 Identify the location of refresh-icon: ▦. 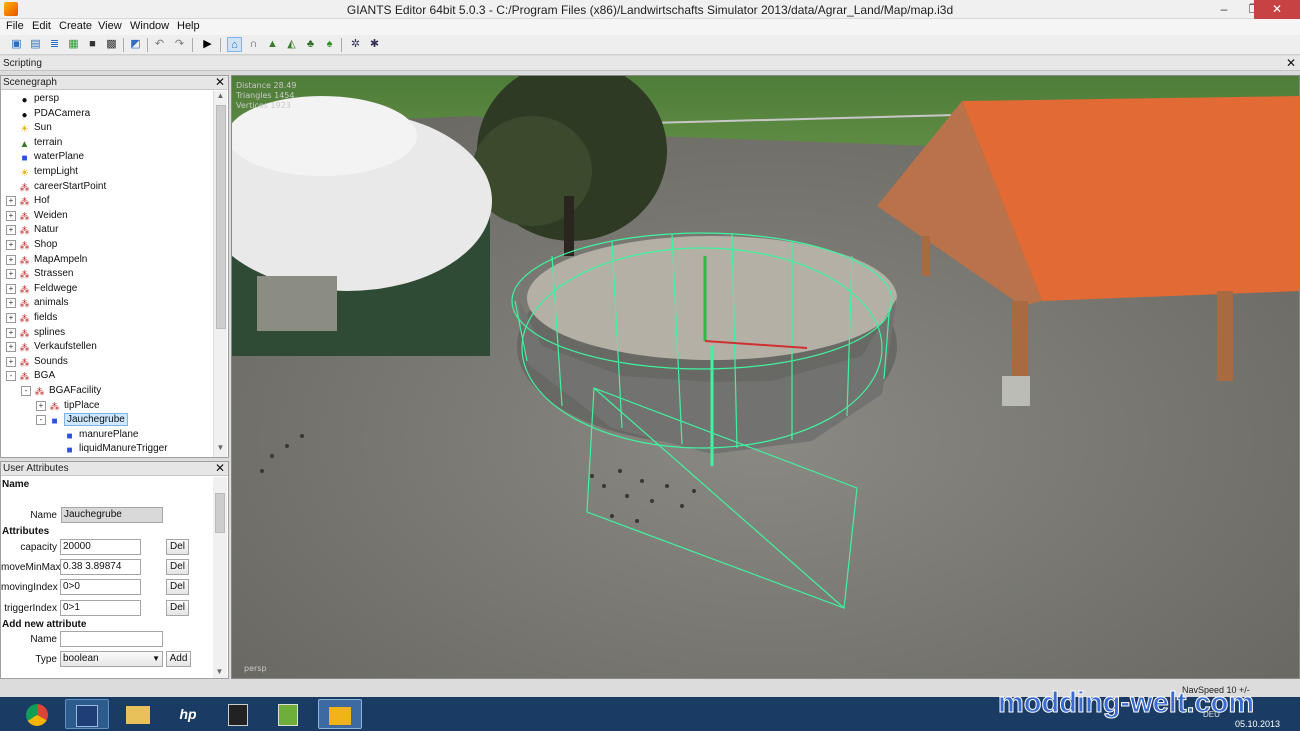
(73, 44).